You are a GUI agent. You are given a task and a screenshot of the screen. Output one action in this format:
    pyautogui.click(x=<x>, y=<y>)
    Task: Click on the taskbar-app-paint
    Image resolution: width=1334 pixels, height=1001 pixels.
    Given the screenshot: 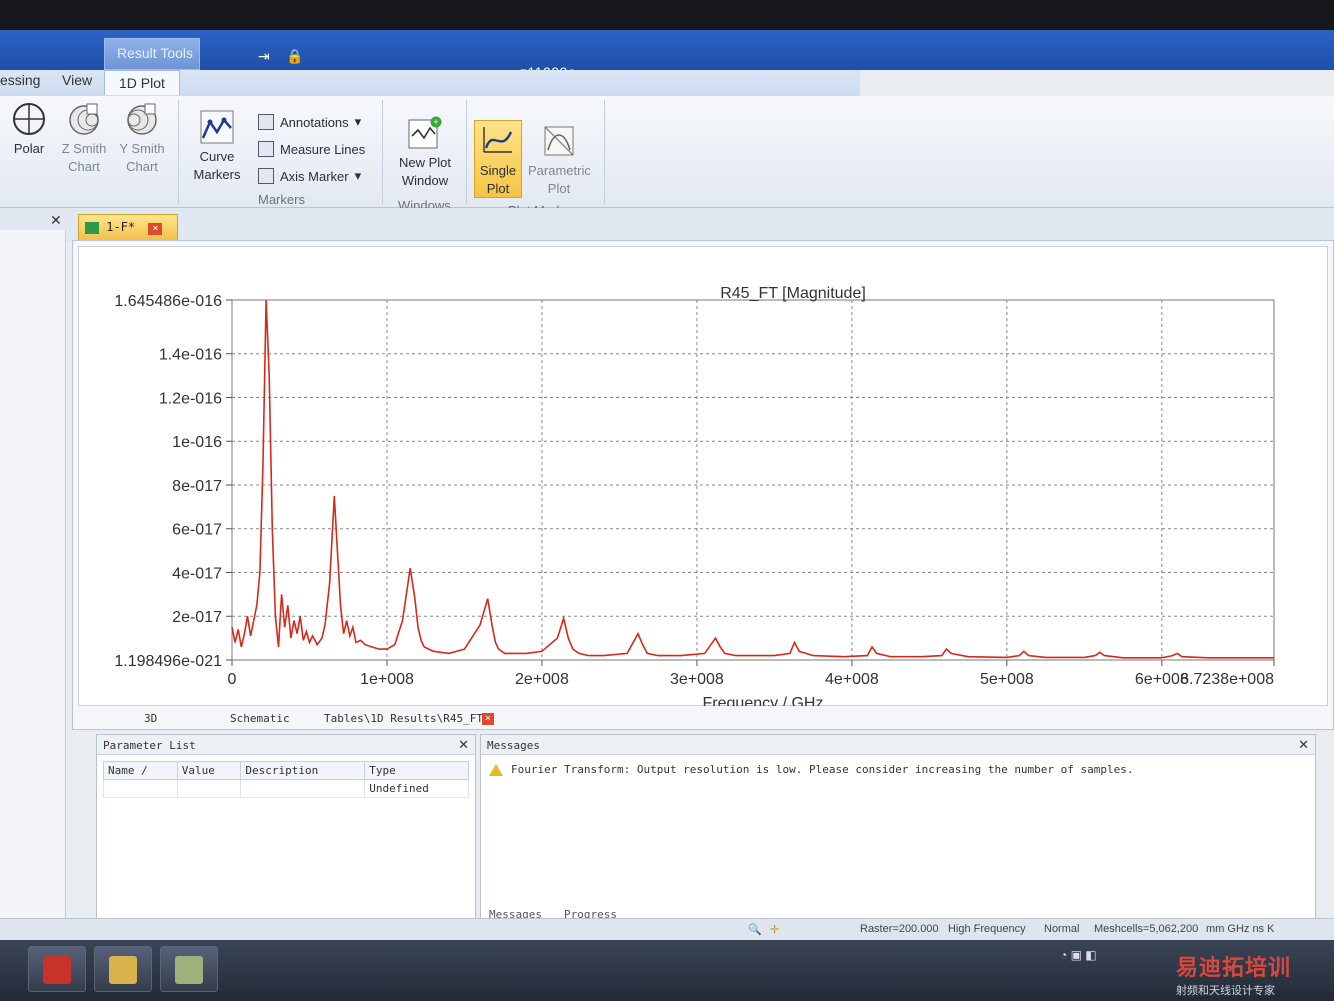 What is the action you would take?
    pyautogui.click(x=123, y=969)
    